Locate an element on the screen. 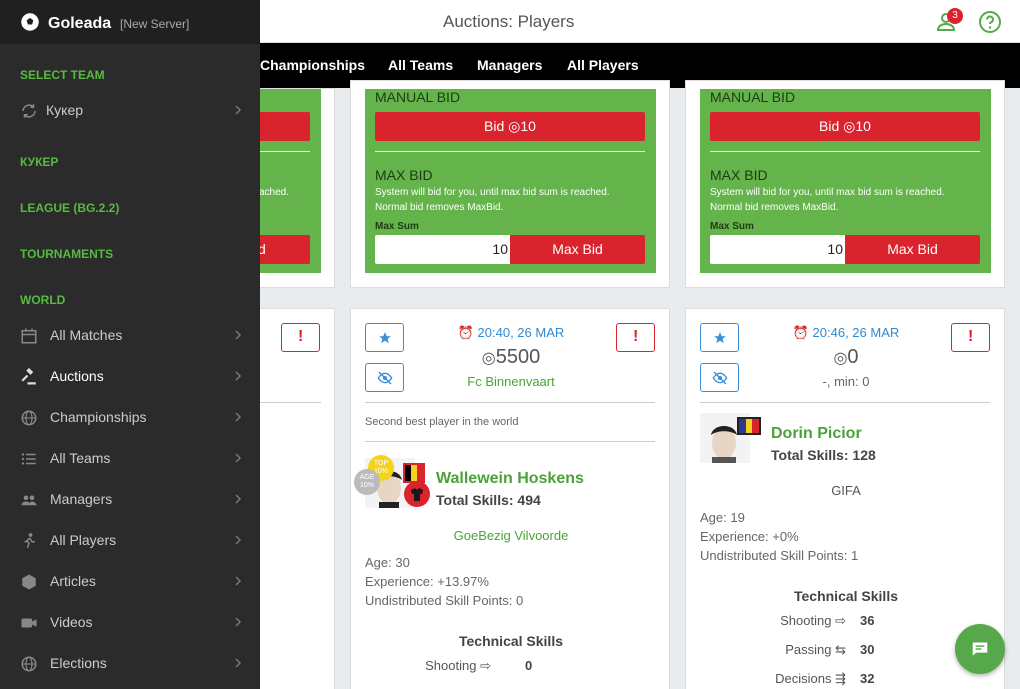  player-name: Dorin Picior is located at coordinates (816, 434).